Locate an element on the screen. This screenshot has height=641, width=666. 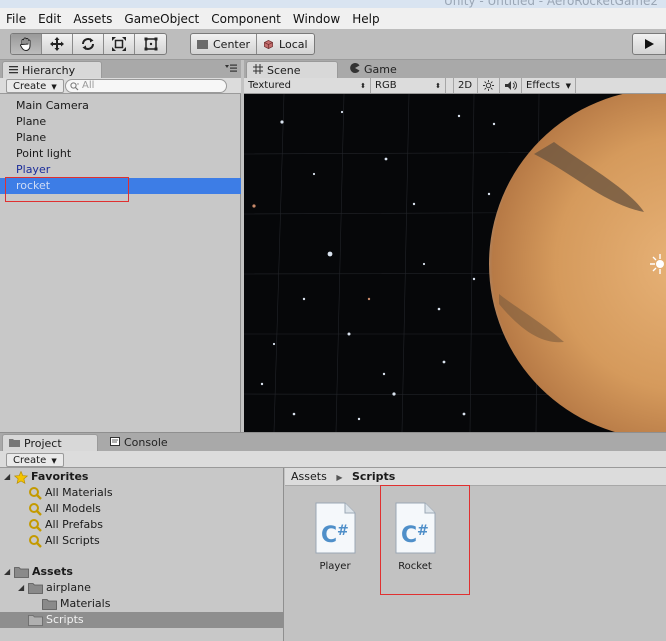
hand-tool-button is located at coordinates (26, 44).